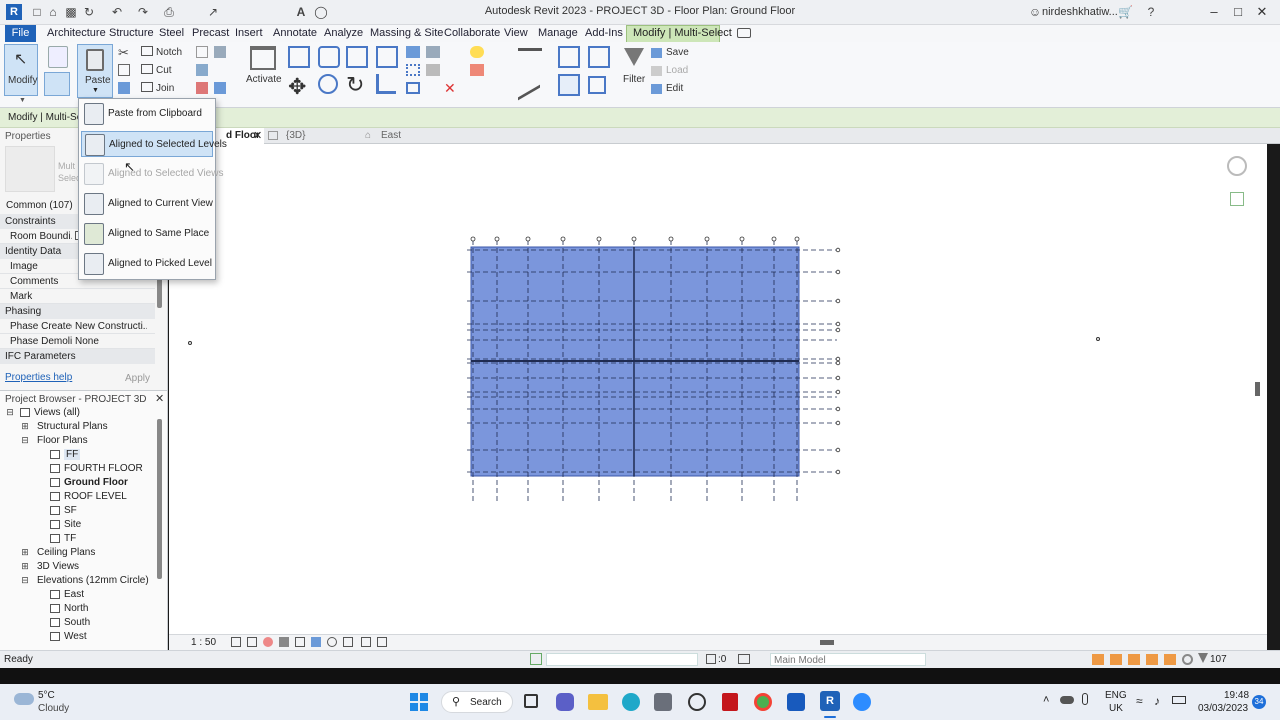 The image size is (1280, 720). Describe the element at coordinates (58, 566) in the screenshot. I see `tree-3d-views: 3D Views` at that location.